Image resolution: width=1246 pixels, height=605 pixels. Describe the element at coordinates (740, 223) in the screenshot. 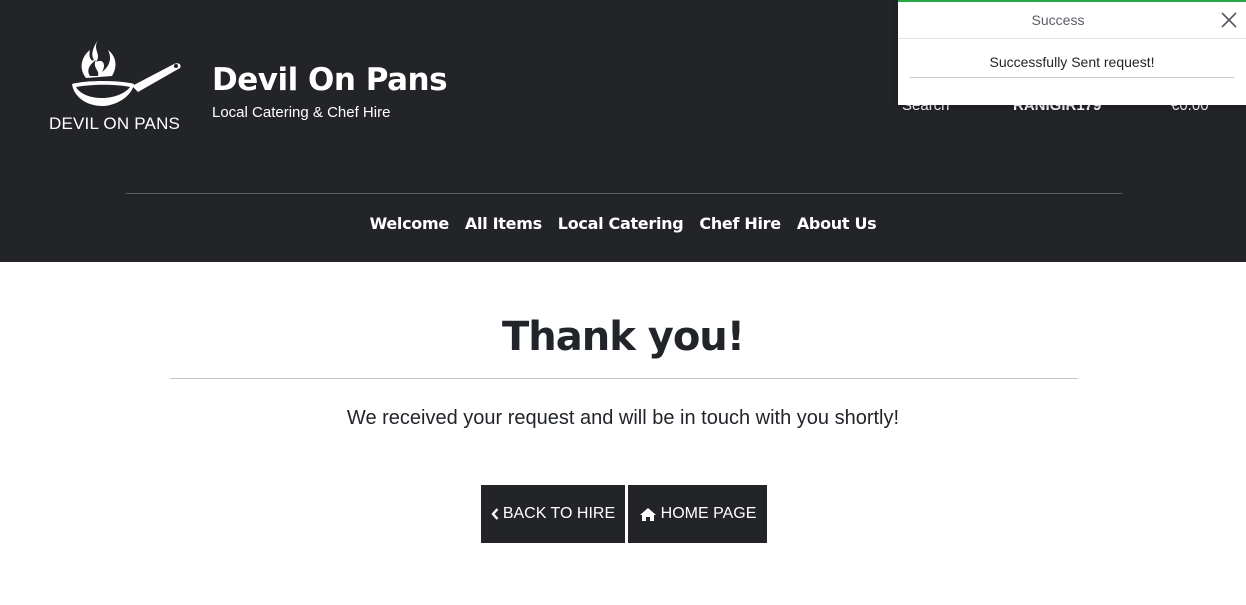

I see `nav-item-chef-hire: Chef Hire` at that location.